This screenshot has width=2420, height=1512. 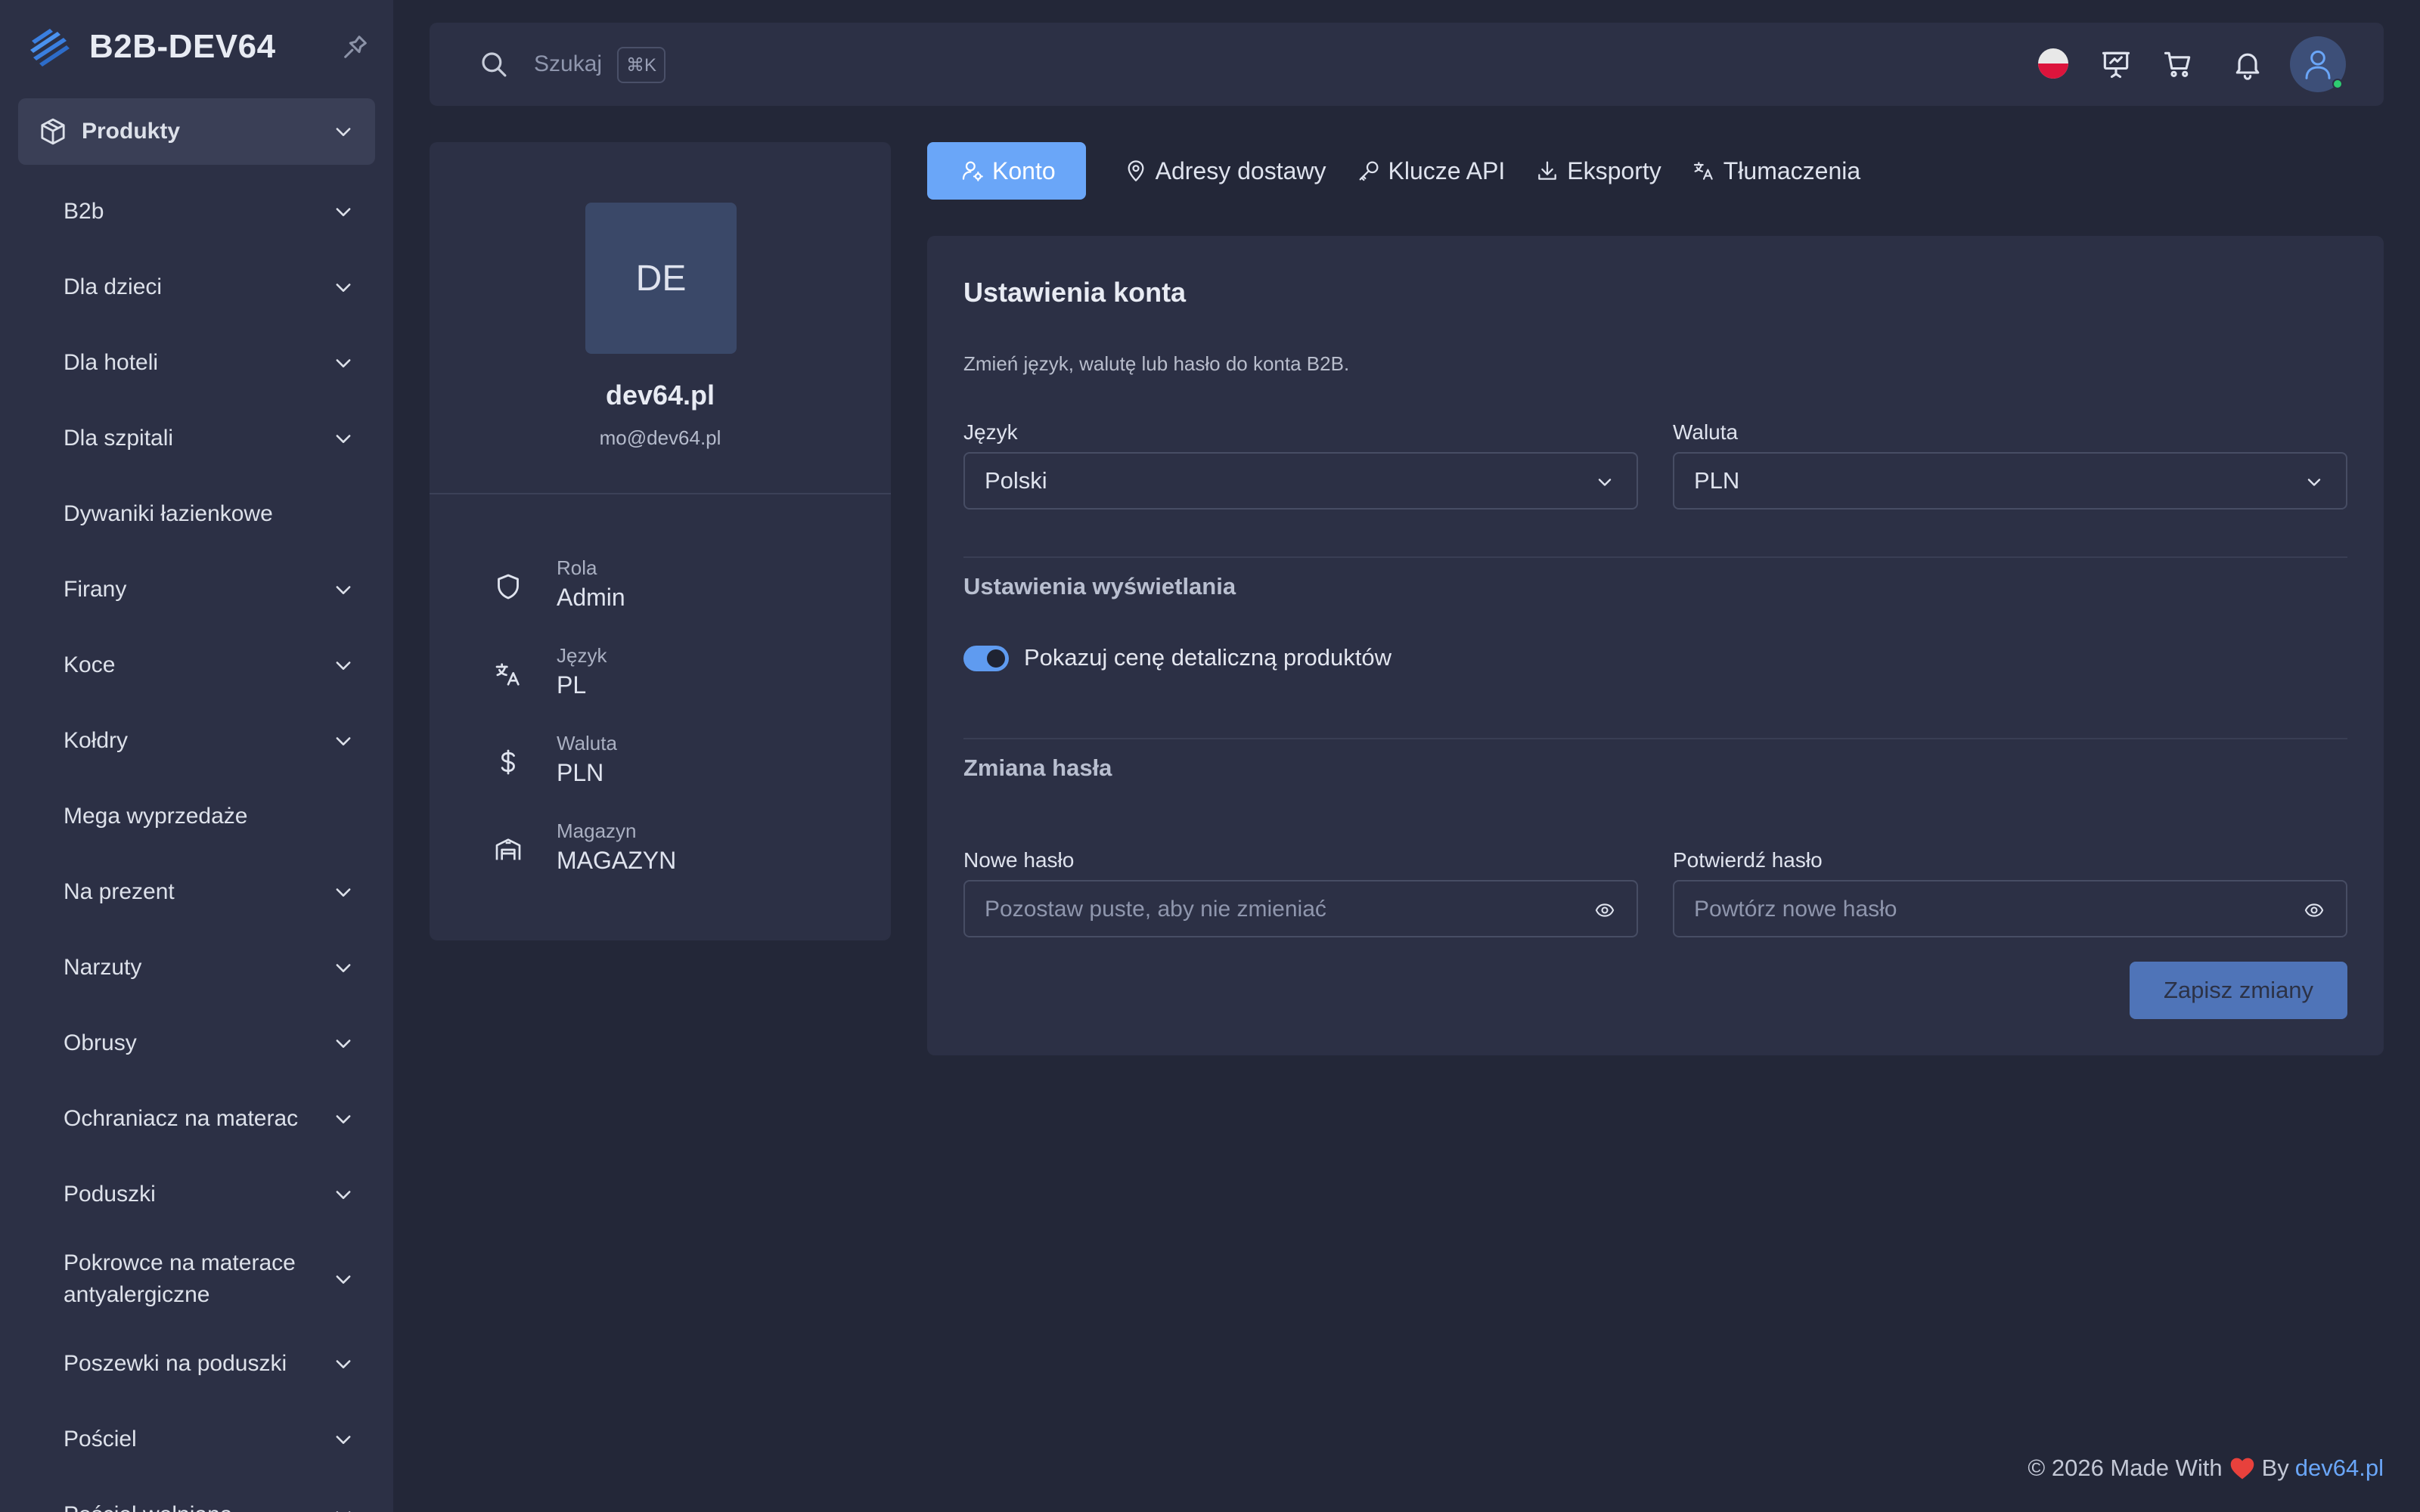 What do you see at coordinates (494, 64) in the screenshot?
I see `search-icon` at bounding box center [494, 64].